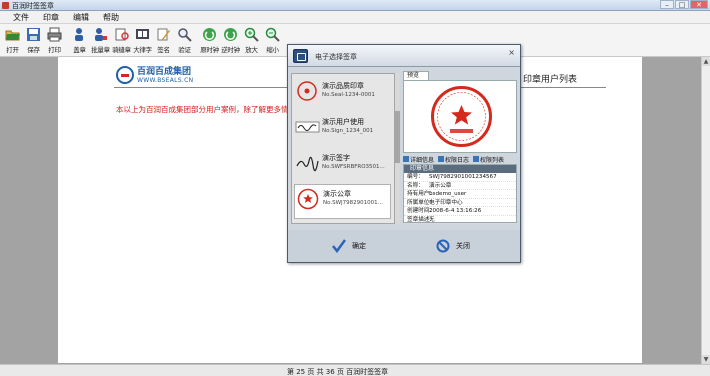 The image size is (710, 376). Describe the element at coordinates (338, 372) in the screenshot. I see `status-text: 第 25 页 共 36 页 百润时签签章` at that location.